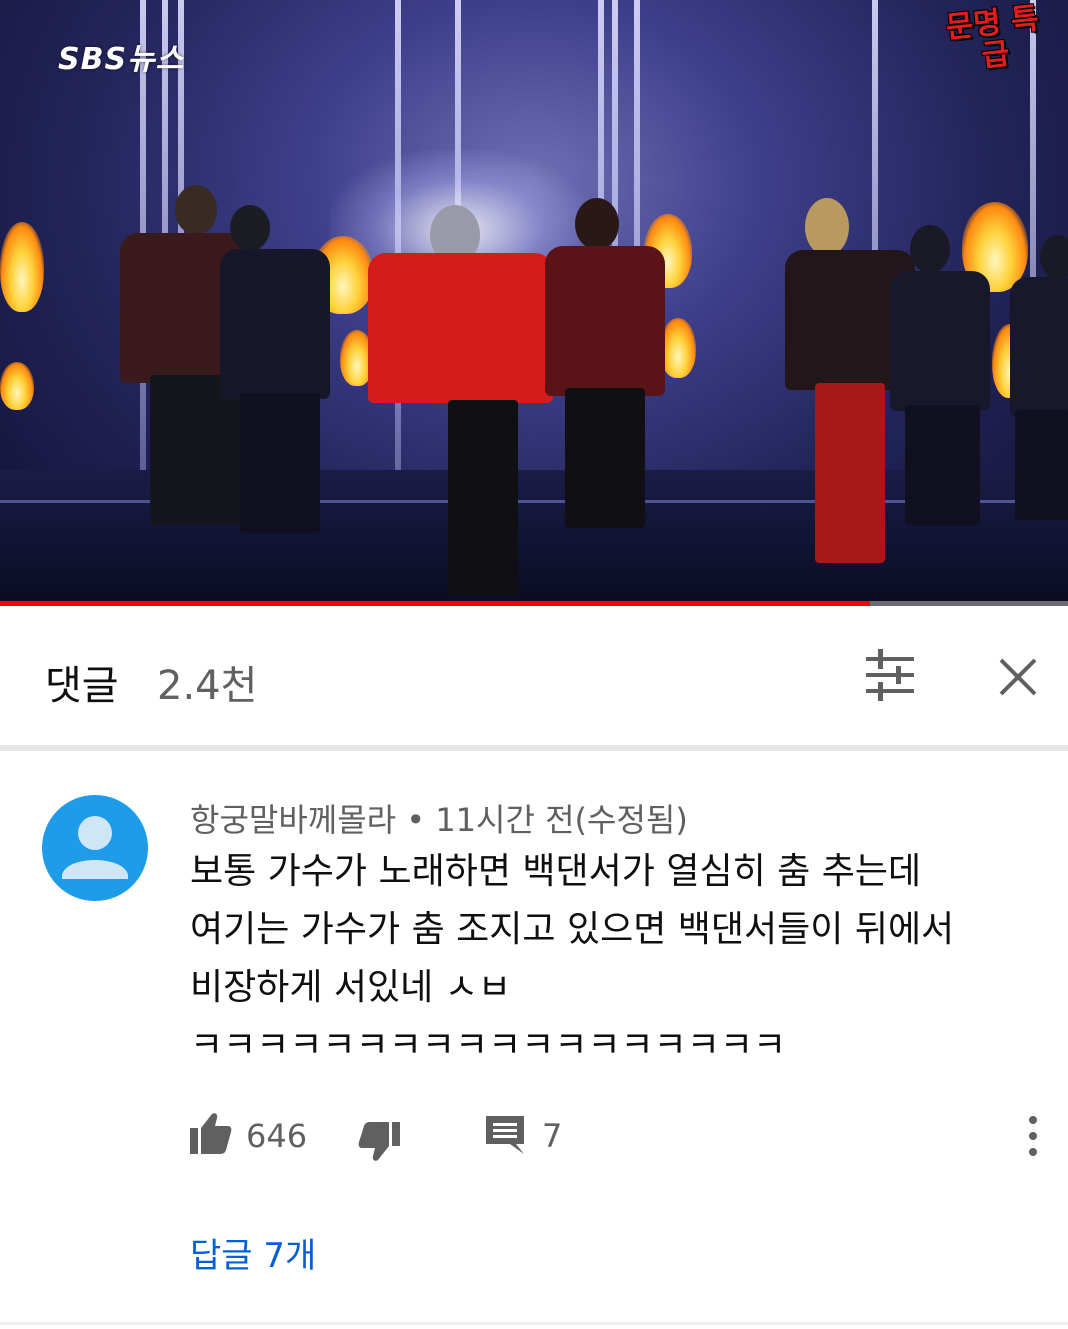 This screenshot has height=1329, width=1068. I want to click on comment-line: 비장하게 서있네 ㅅㅂ, so click(350, 987).